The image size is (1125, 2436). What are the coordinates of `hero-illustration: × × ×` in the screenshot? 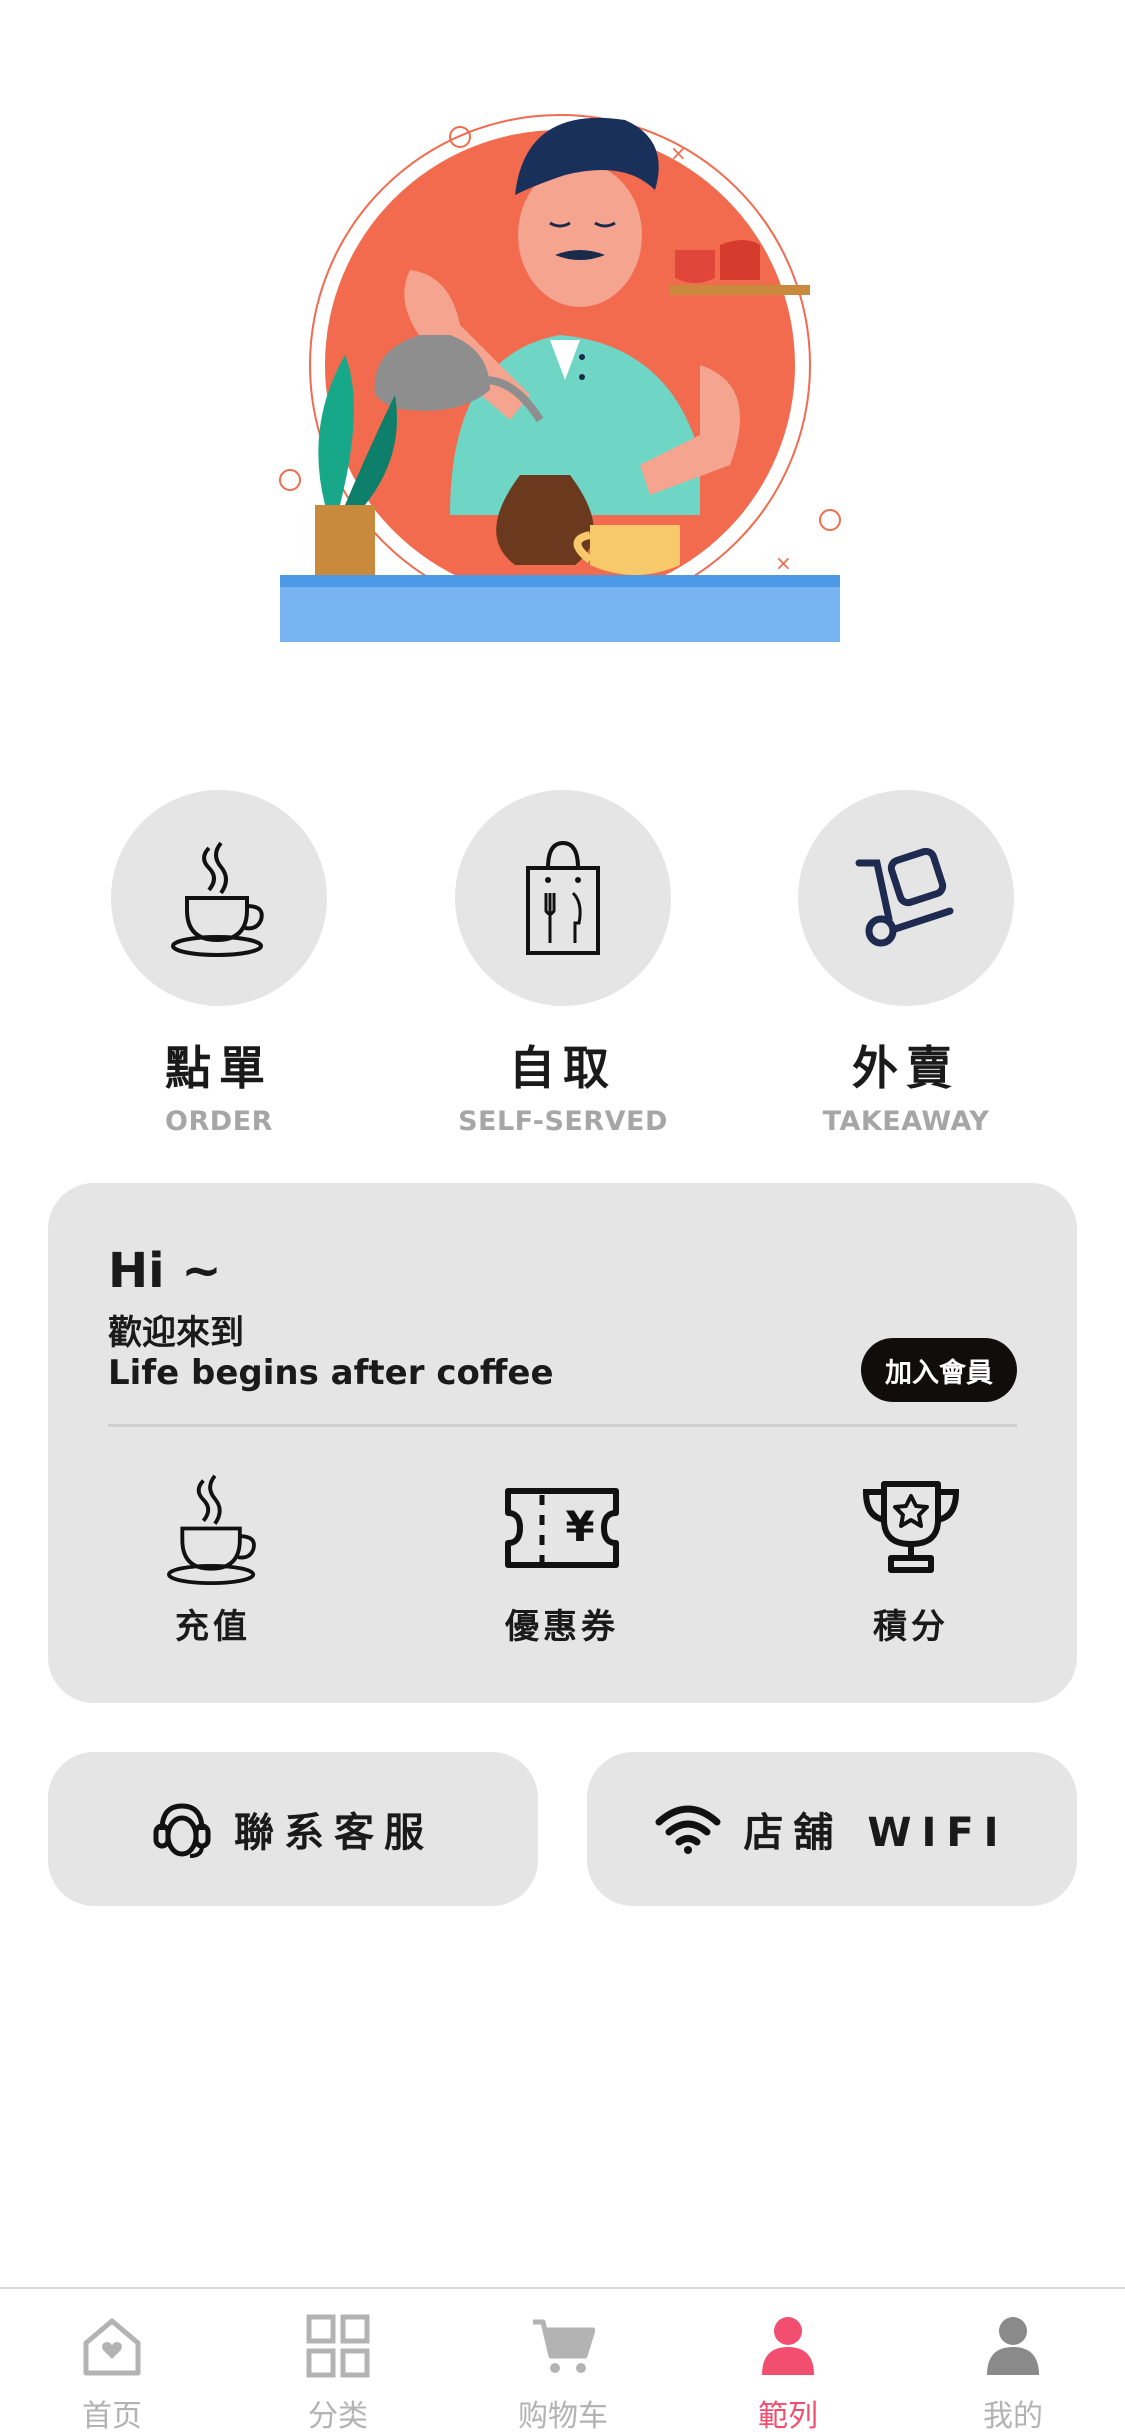 It's located at (560, 385).